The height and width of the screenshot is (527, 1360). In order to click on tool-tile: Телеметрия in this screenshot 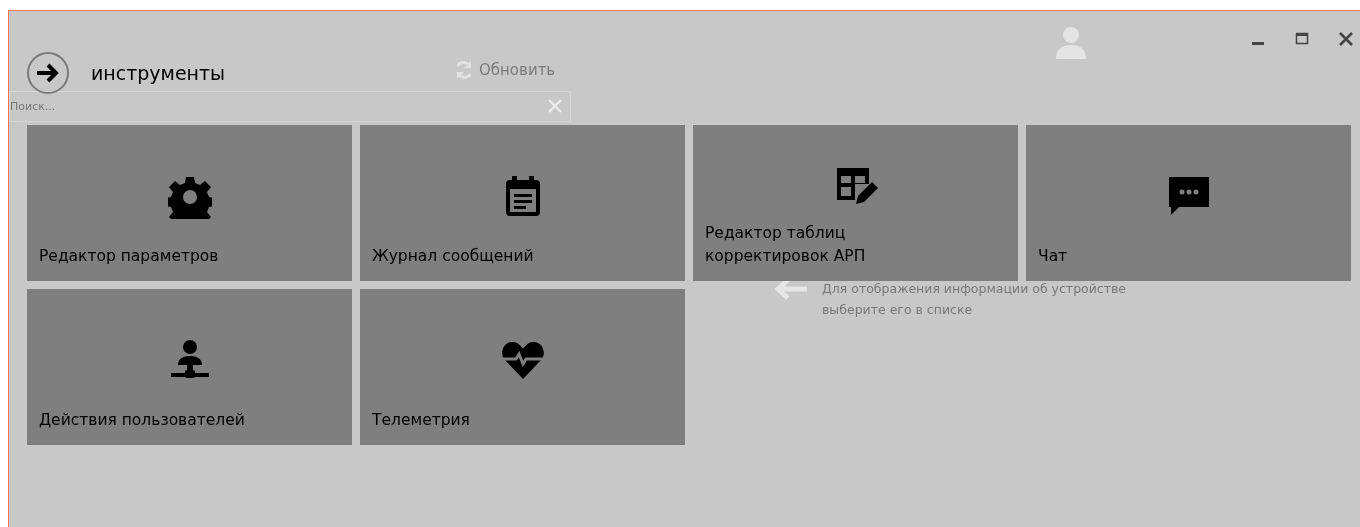, I will do `click(522, 367)`.